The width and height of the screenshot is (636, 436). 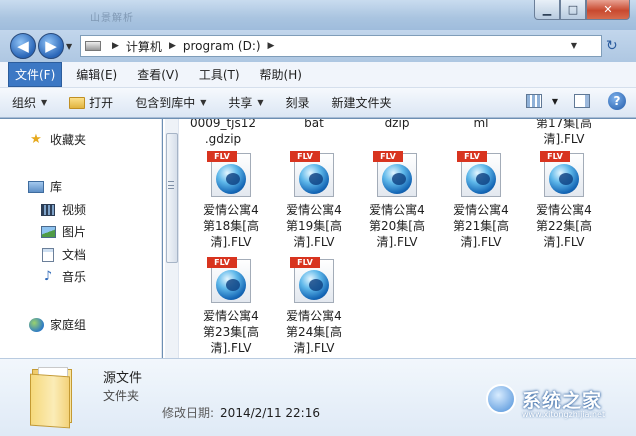 I want to click on list-item: bat, so click(x=314, y=125).